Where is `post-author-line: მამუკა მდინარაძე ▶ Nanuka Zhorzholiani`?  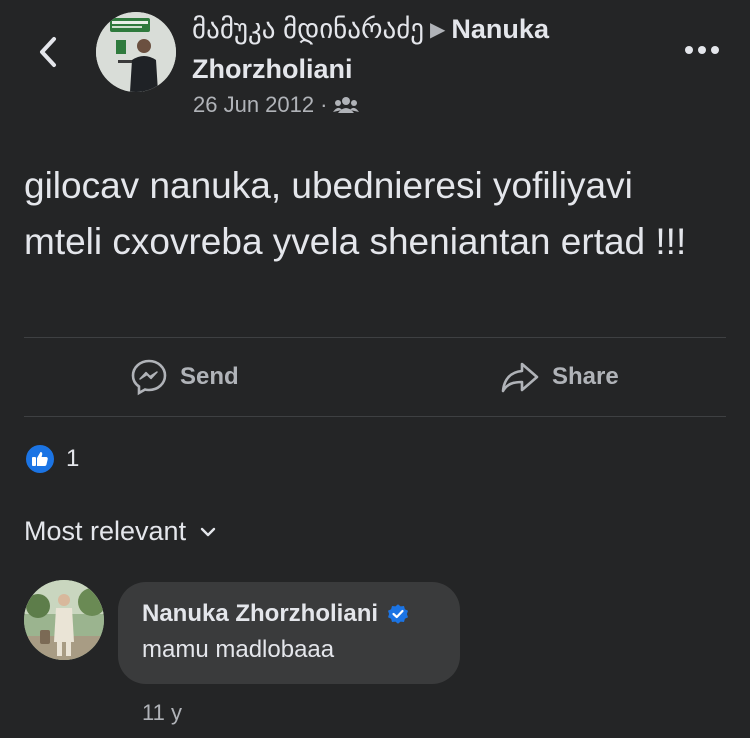
post-author-line: მამუკა მდინარაძე ▶ Nanuka Zhorzholiani is located at coordinates (427, 49).